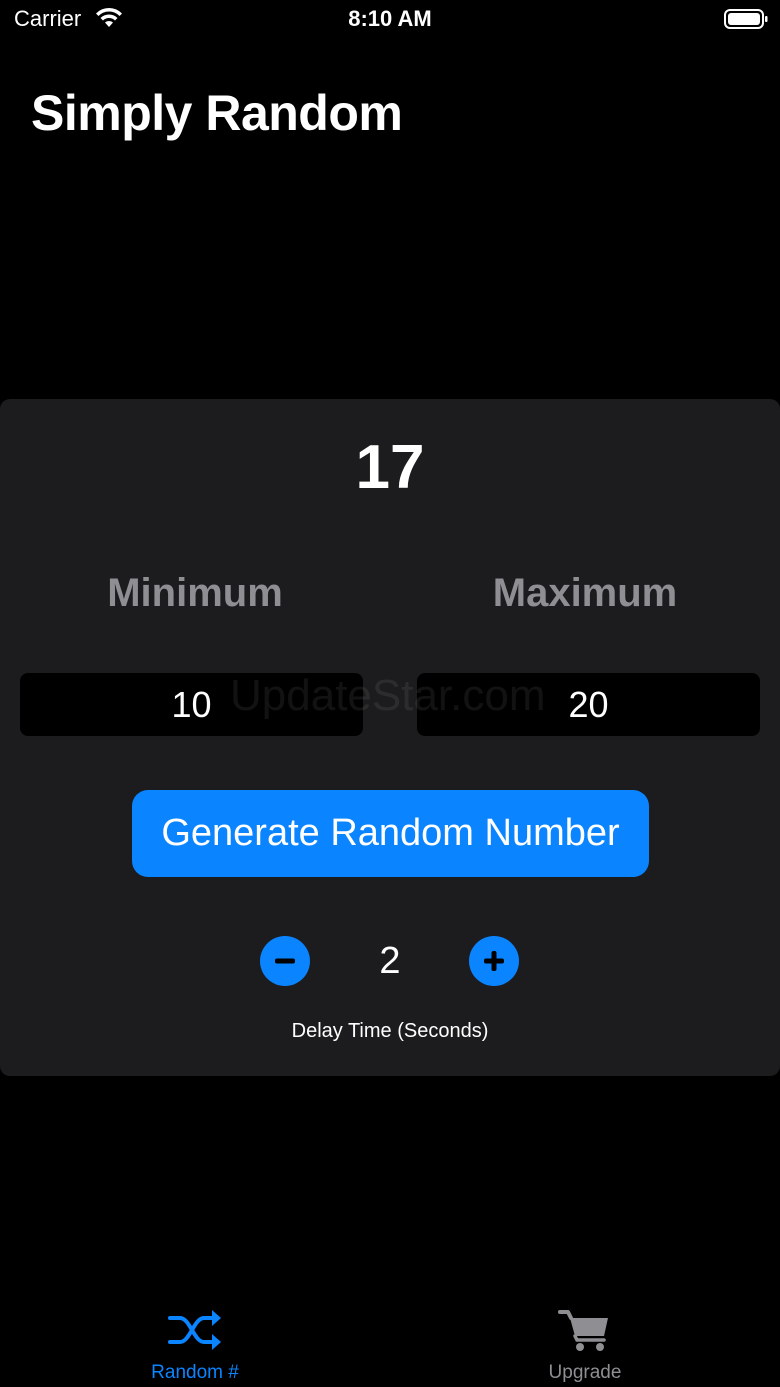 This screenshot has height=1387, width=780. What do you see at coordinates (585, 1372) in the screenshot?
I see `tab-upgrade-label: Upgrade` at bounding box center [585, 1372].